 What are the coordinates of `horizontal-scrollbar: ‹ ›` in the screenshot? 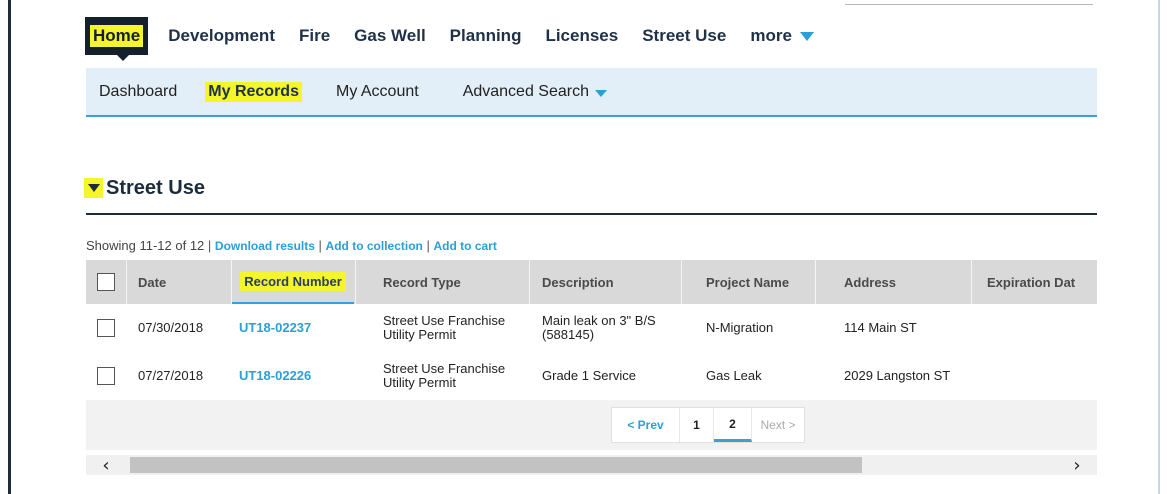 It's located at (591, 465).